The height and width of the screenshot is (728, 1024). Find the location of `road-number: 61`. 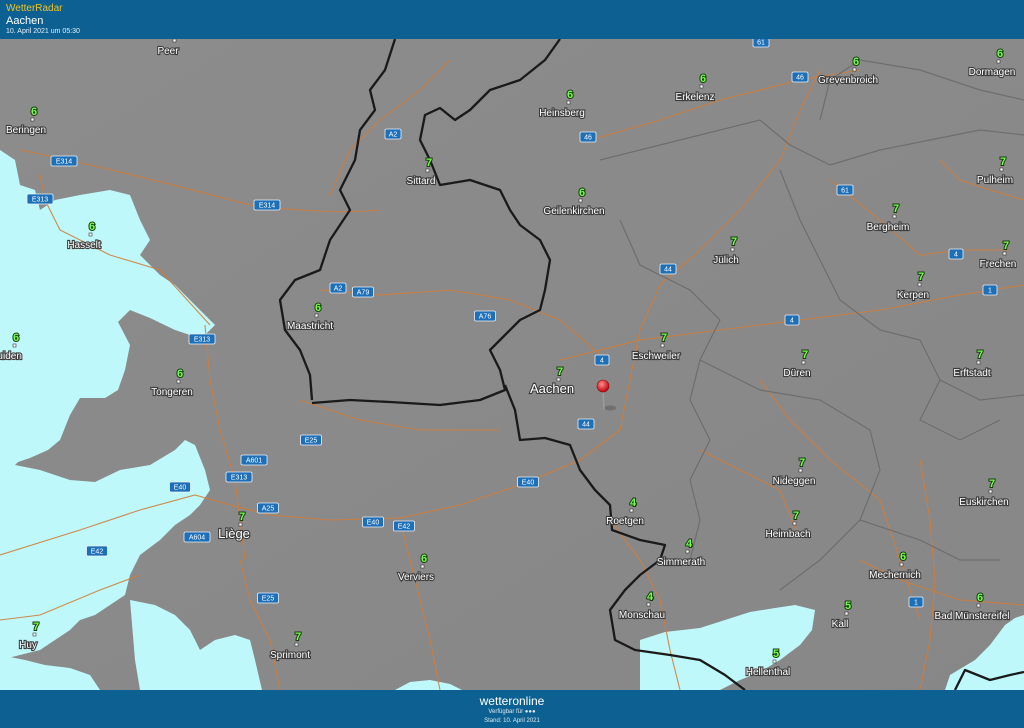

road-number: 61 is located at coordinates (845, 191).